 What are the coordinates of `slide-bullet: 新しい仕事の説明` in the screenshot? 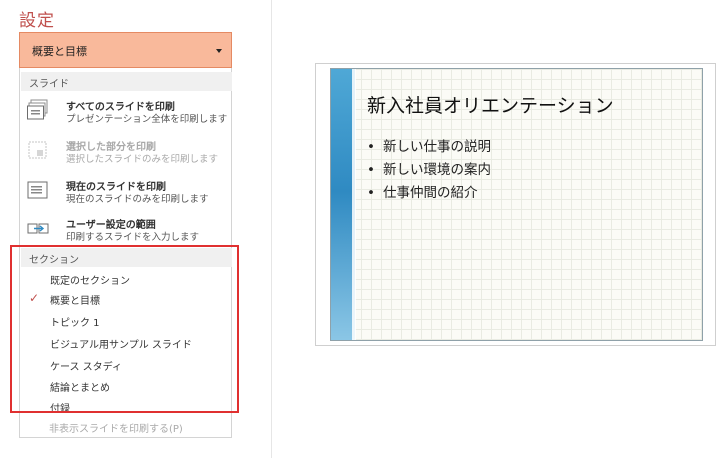 It's located at (429, 146).